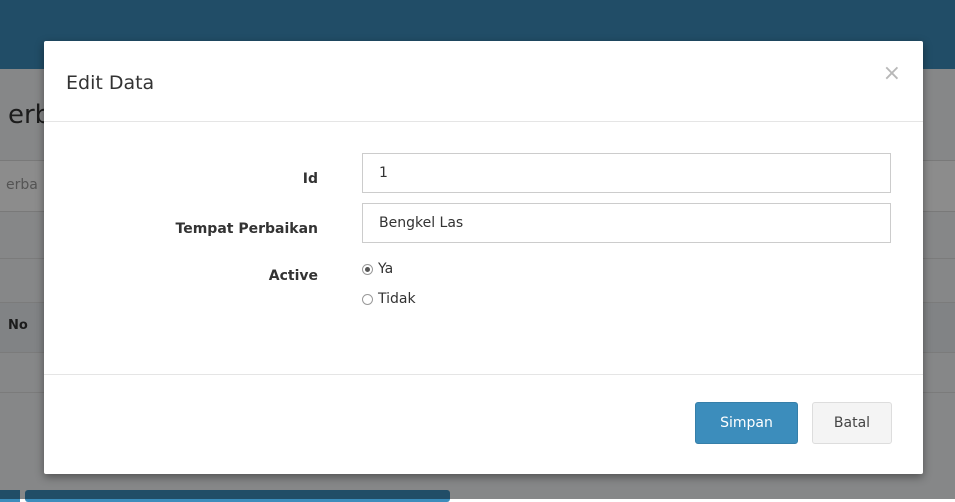  Describe the element at coordinates (421, 223) in the screenshot. I see `tempat-perbaikan-field-value: Bengkel Las` at that location.